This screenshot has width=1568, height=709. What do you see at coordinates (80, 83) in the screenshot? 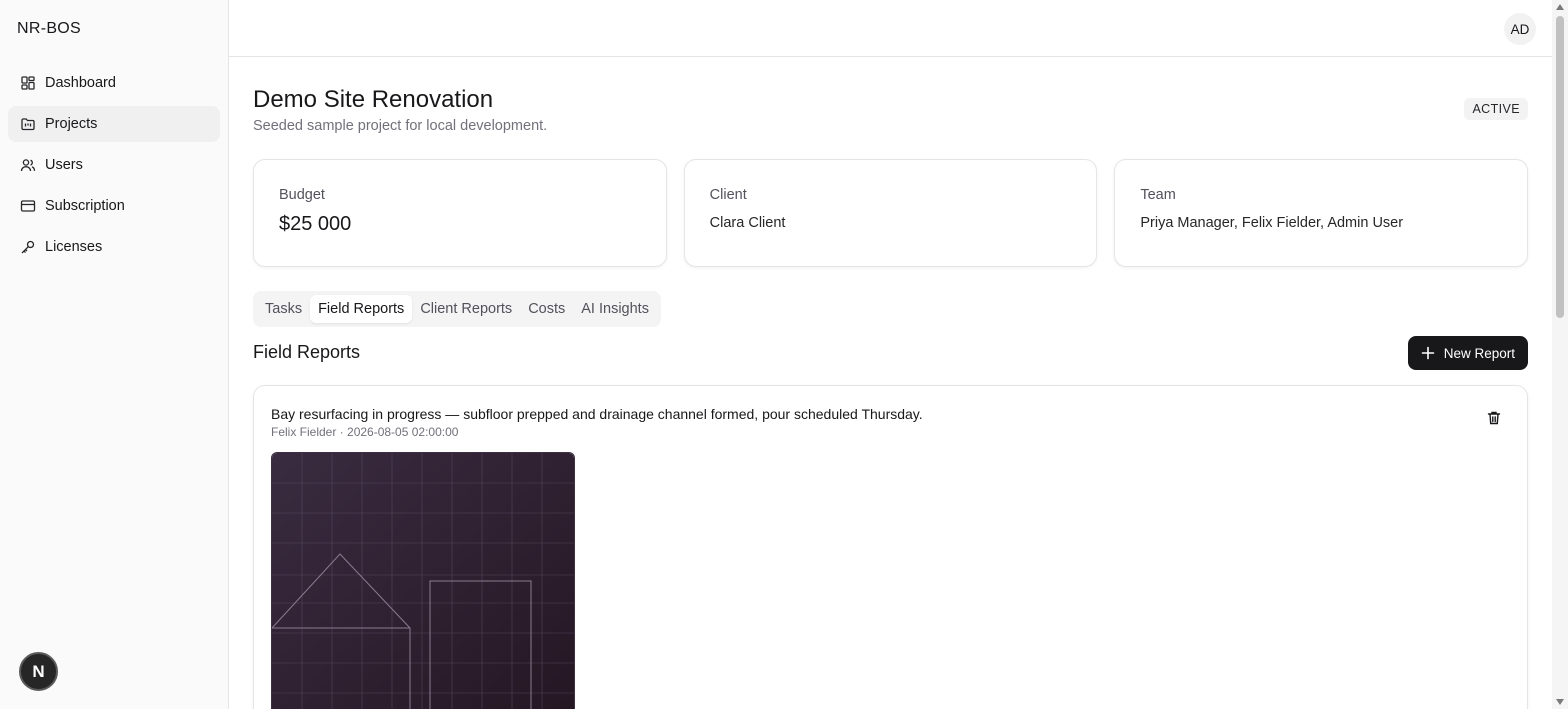
I see `sidebar-item-label: Dashboard` at bounding box center [80, 83].